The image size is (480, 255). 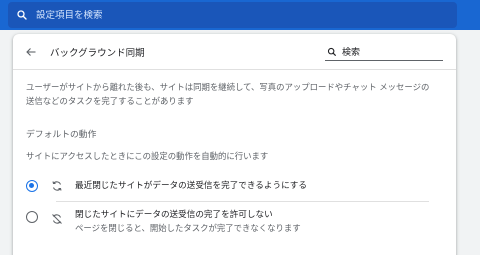 I want to click on settings-search-box, so click(x=232, y=15).